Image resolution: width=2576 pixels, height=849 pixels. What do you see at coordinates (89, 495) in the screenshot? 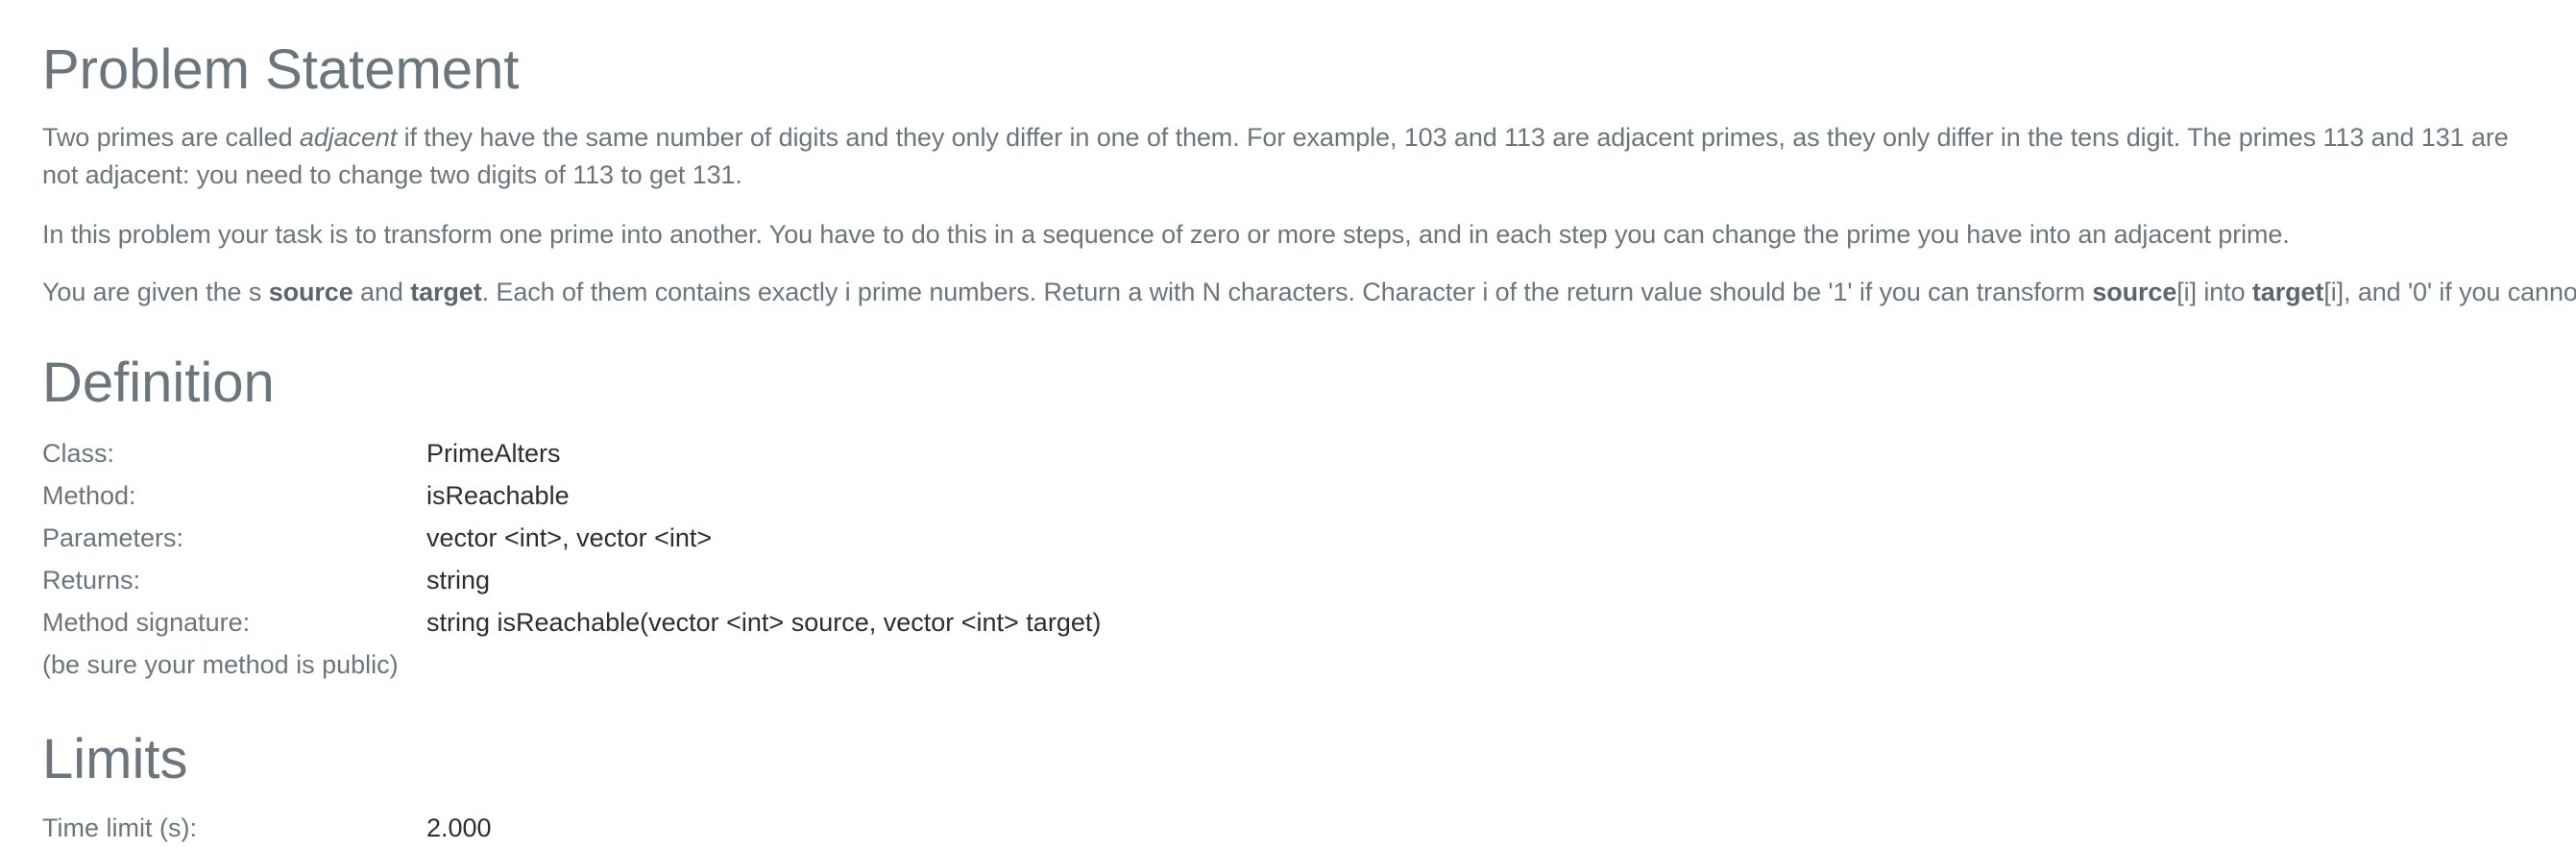
I see `definition-key: Method:` at bounding box center [89, 495].